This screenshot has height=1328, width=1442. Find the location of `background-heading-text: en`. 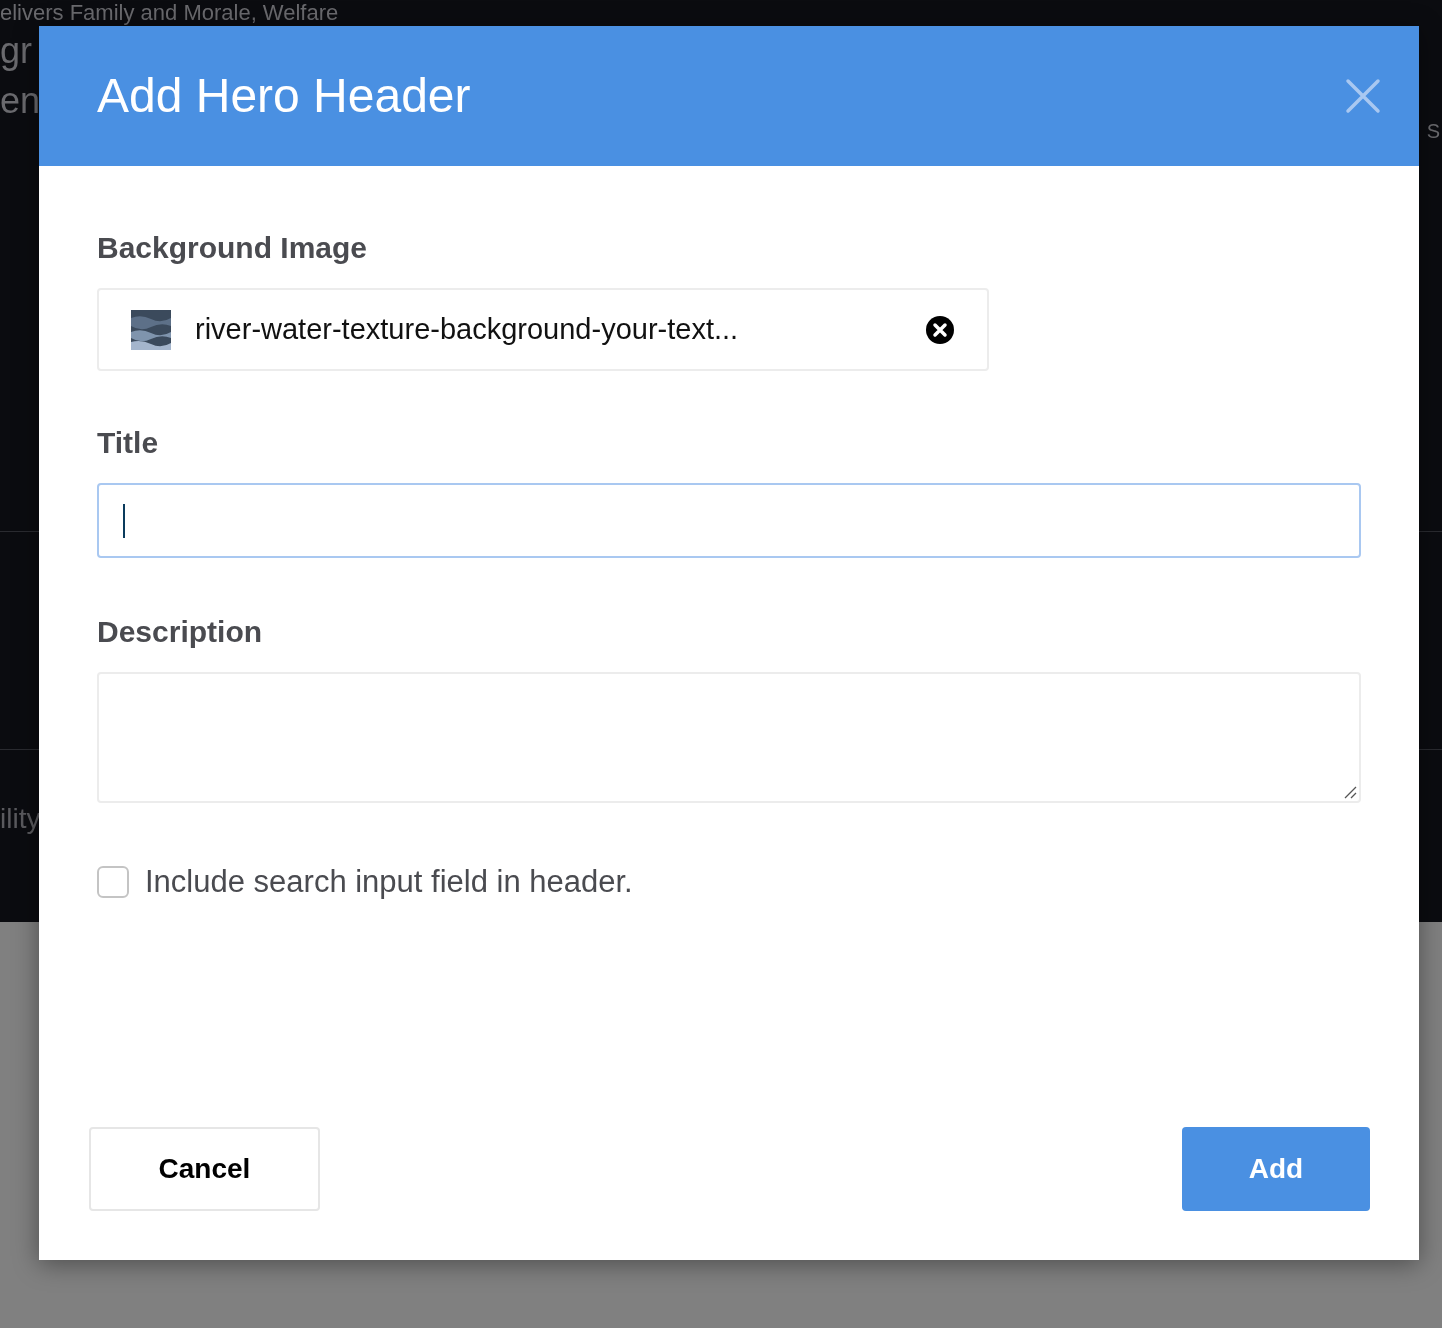

background-heading-text: en is located at coordinates (20, 101).